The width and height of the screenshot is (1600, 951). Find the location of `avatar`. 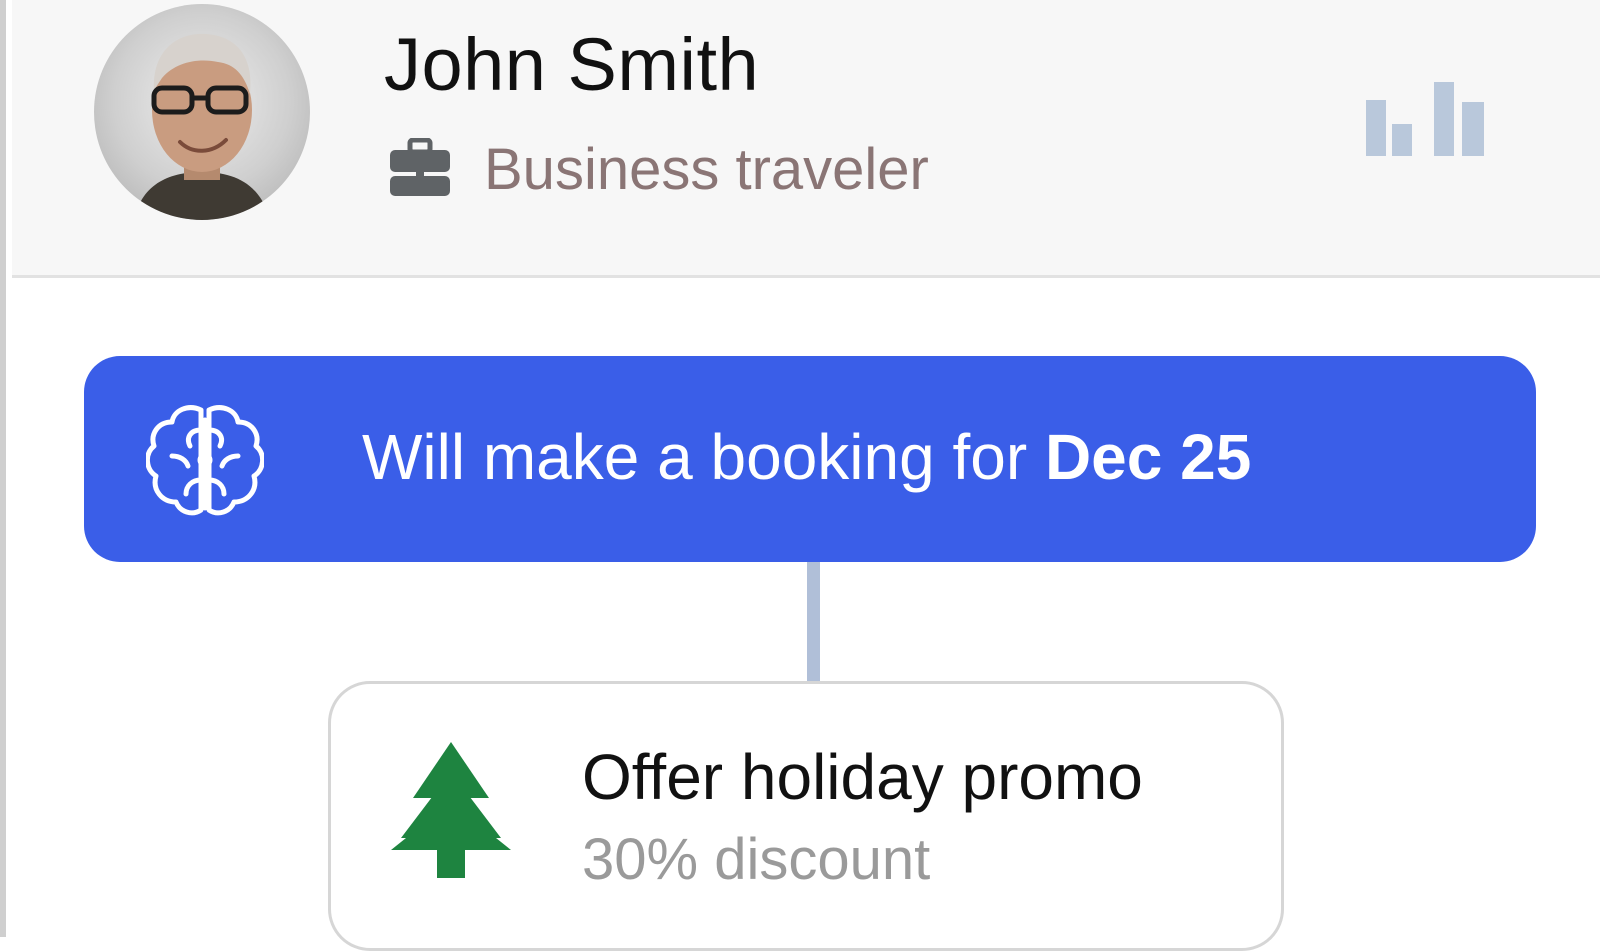

avatar is located at coordinates (202, 112).